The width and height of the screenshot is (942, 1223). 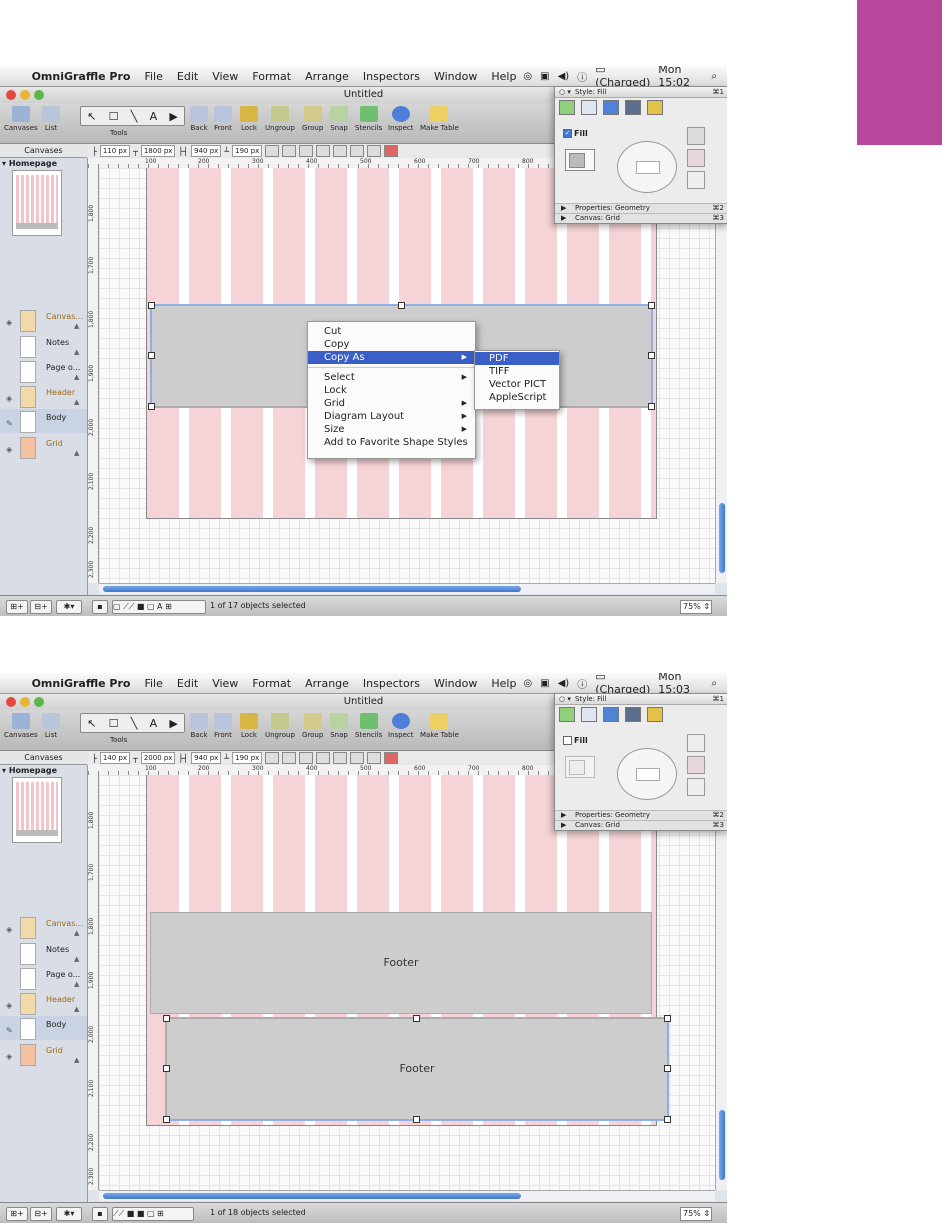 I want to click on canvas-grid-row: ▶ Canvas: Grid ⌘3, so click(x=641, y=825).